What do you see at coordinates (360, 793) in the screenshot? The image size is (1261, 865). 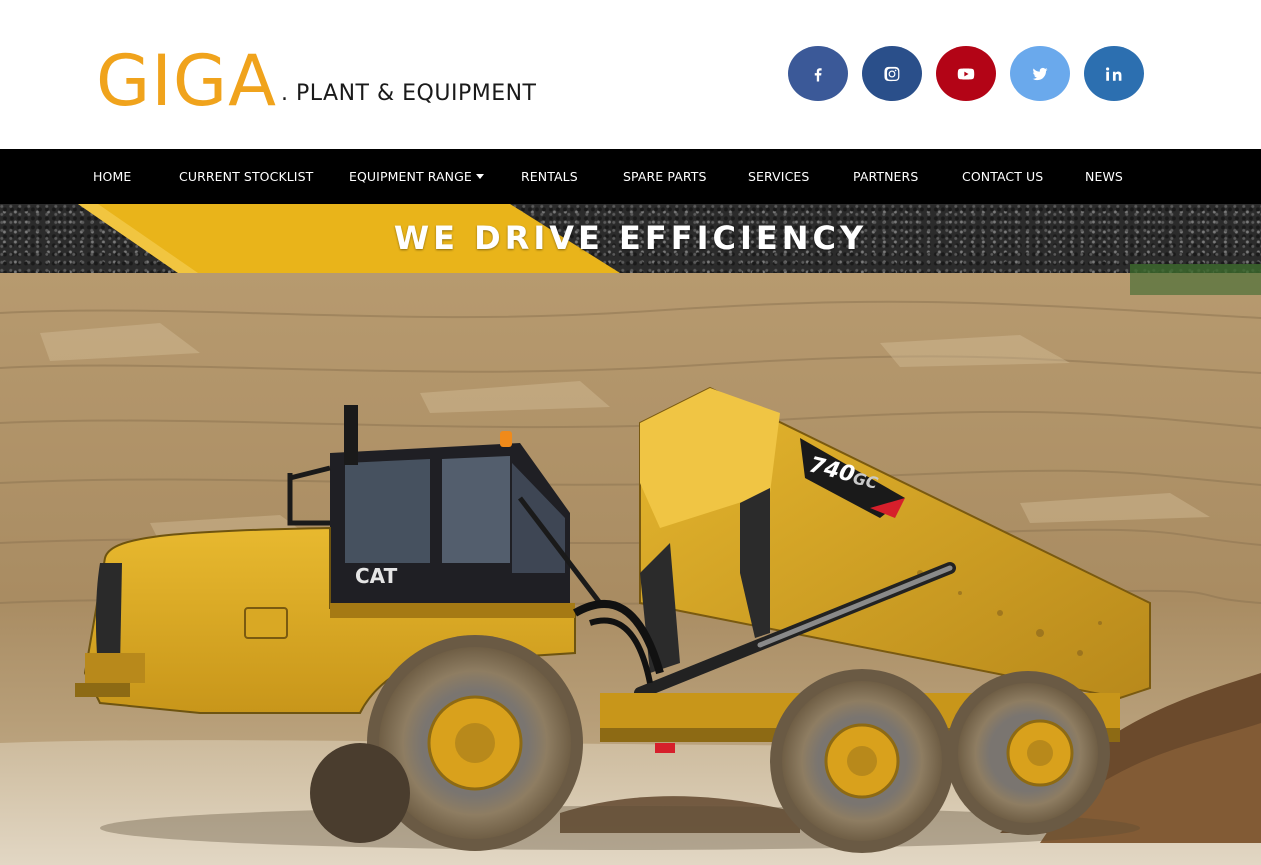 I see `front-rear-wheel` at bounding box center [360, 793].